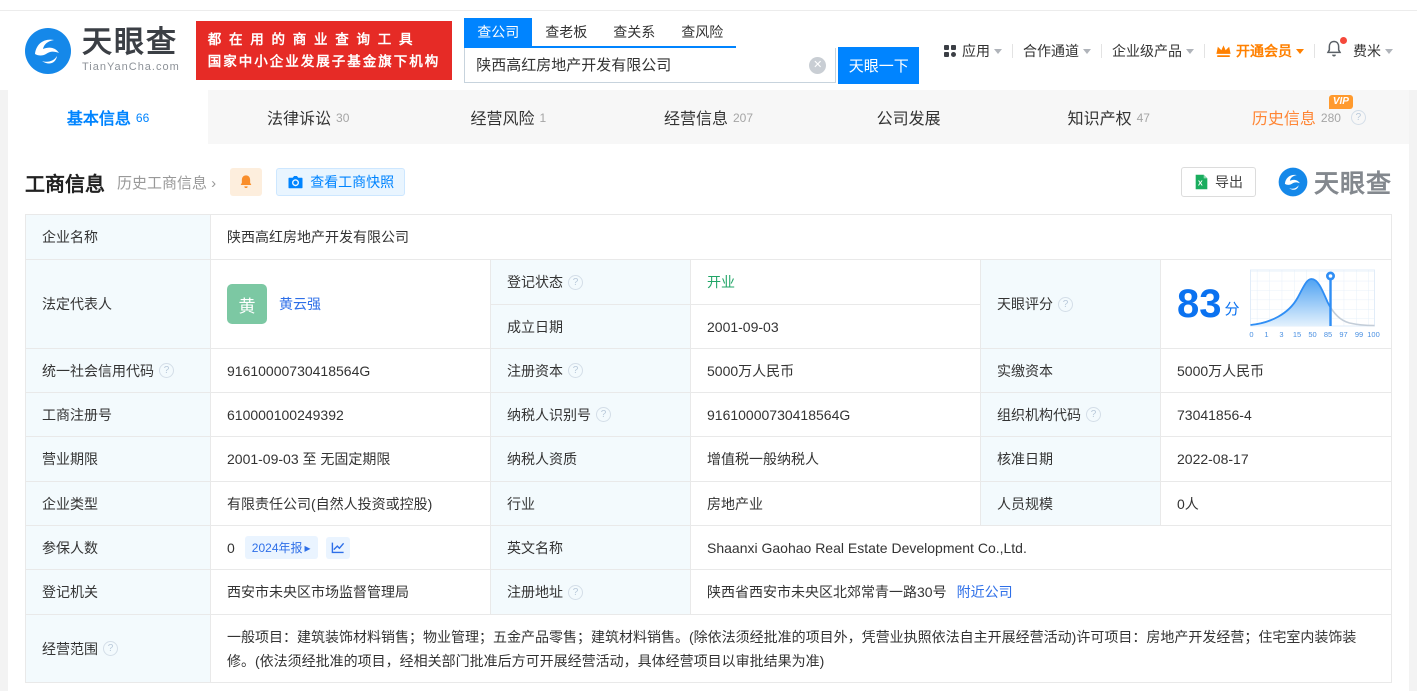 The height and width of the screenshot is (691, 1417). What do you see at coordinates (300, 304) in the screenshot?
I see `legal-rep-link: 黄云强` at bounding box center [300, 304].